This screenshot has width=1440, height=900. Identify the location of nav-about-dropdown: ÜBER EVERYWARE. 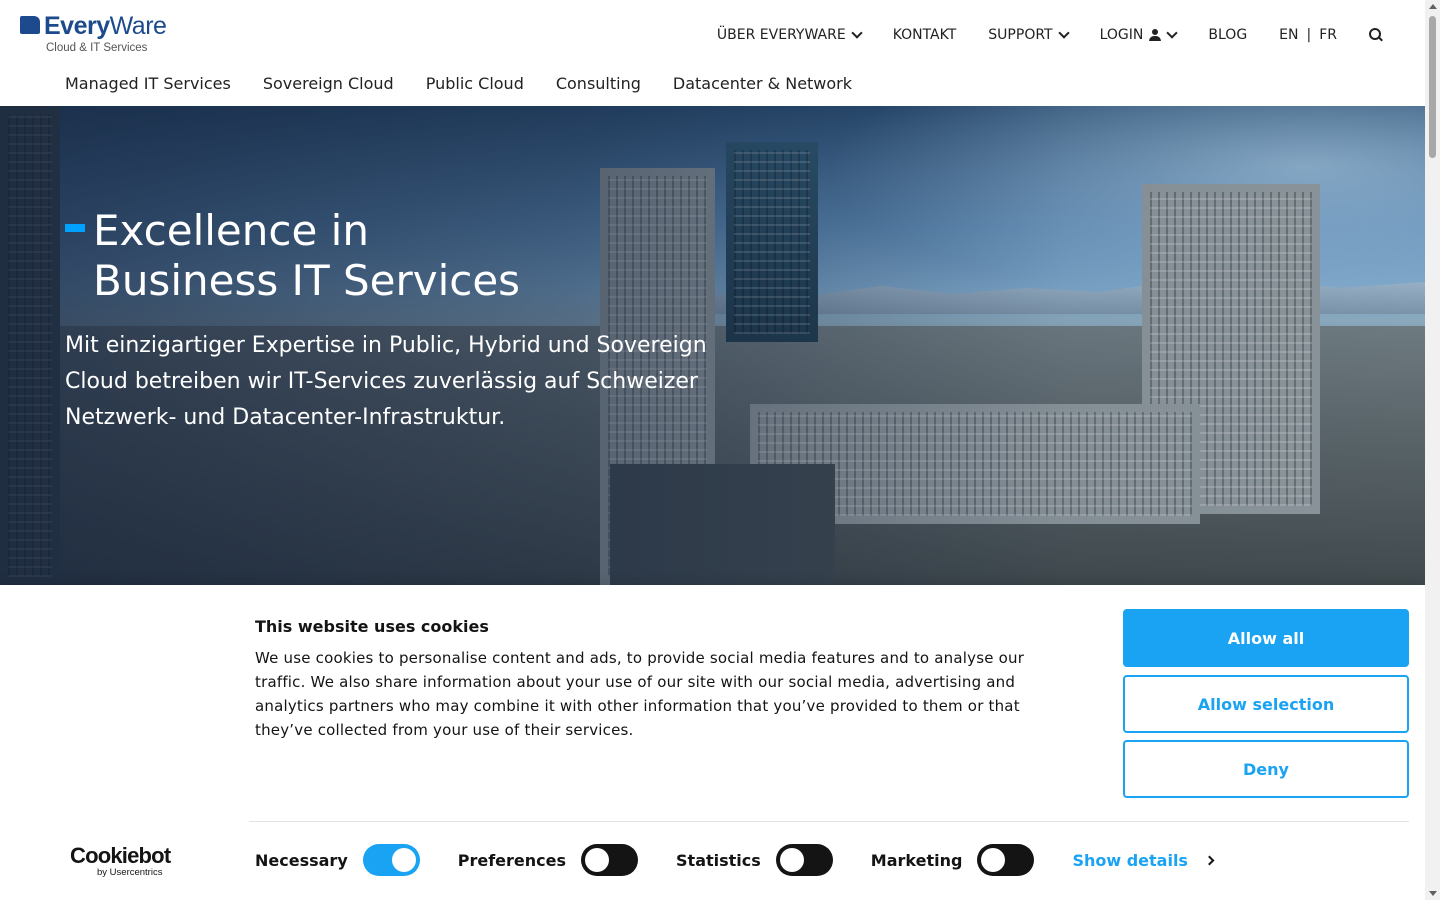
(789, 34).